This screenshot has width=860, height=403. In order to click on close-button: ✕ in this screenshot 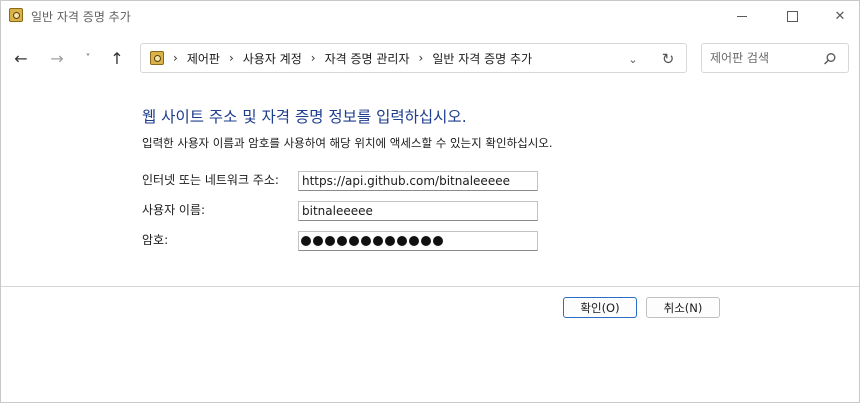, I will do `click(838, 16)`.